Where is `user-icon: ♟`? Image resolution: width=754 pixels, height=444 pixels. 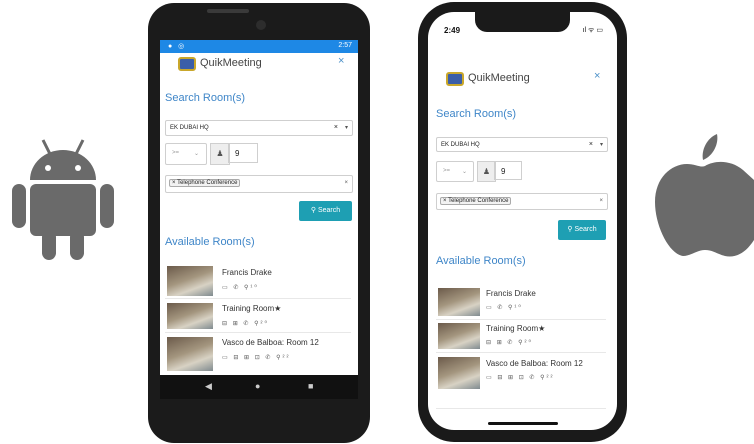
user-icon: ♟ is located at coordinates (220, 154).